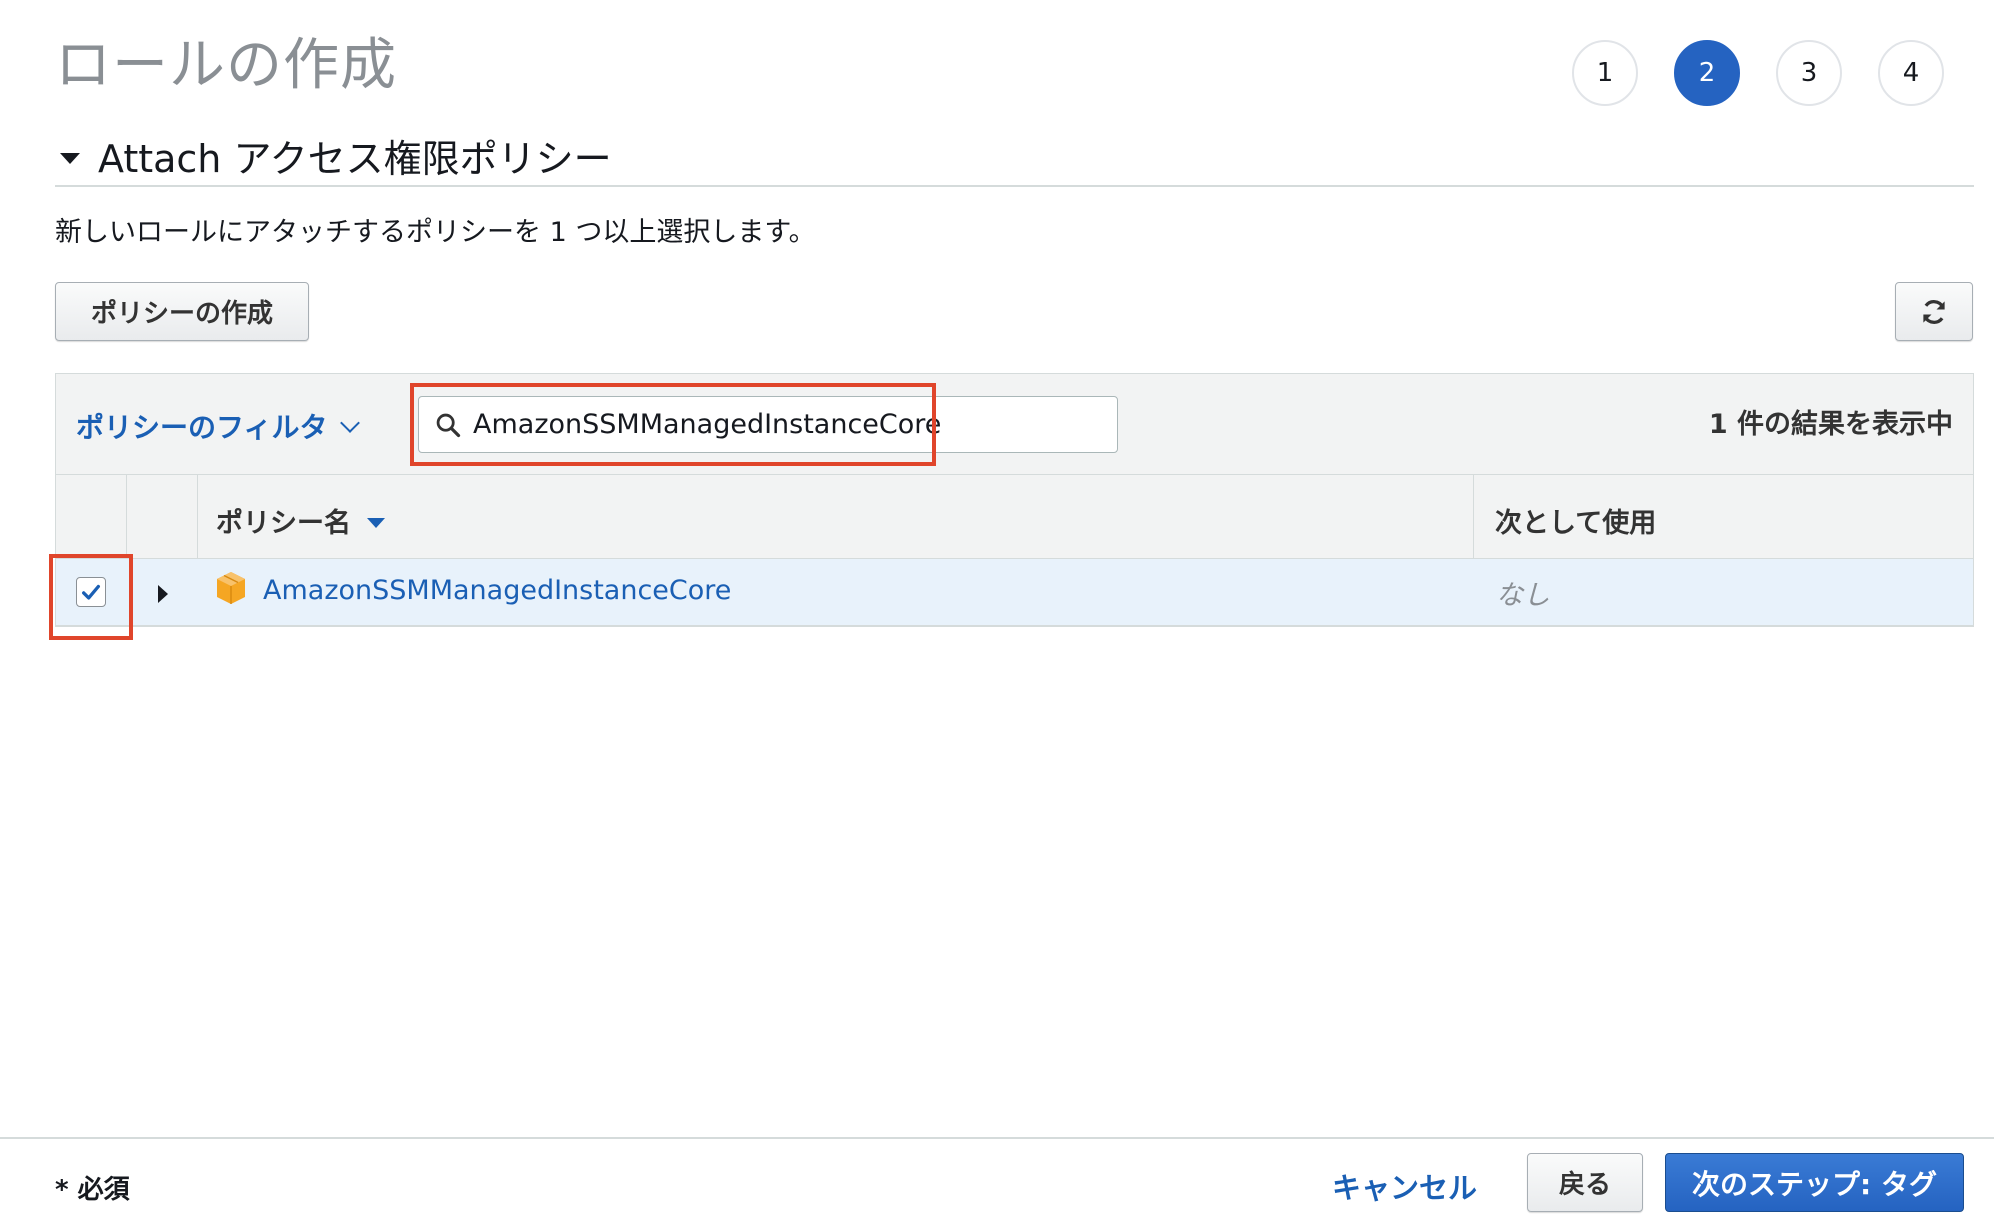  Describe the element at coordinates (70, 158) in the screenshot. I see `caret-down-icon` at that location.